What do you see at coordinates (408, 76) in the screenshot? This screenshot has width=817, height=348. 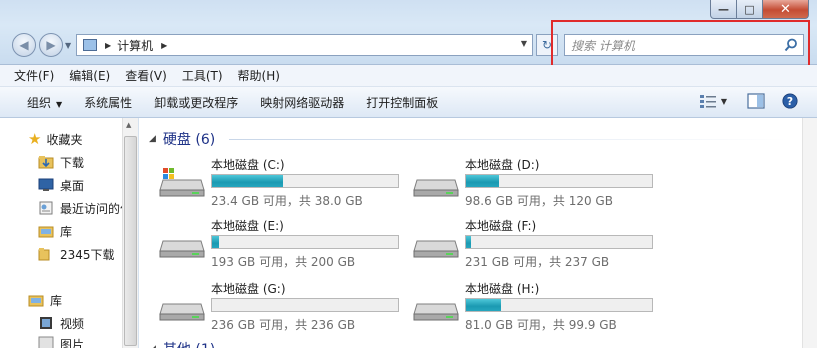 I see `menu-bar: 文件(F) 编辑(E) 查看(V) 工具(T) 帮助(H)` at bounding box center [408, 76].